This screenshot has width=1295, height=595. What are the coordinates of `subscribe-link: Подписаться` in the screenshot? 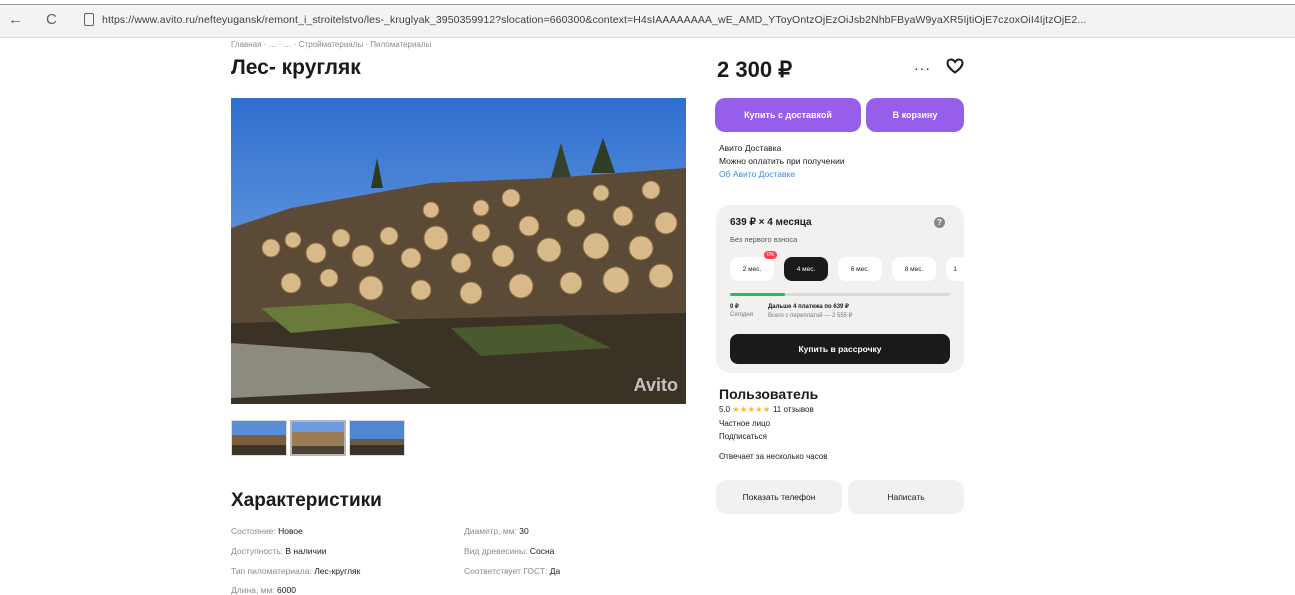 It's located at (743, 436).